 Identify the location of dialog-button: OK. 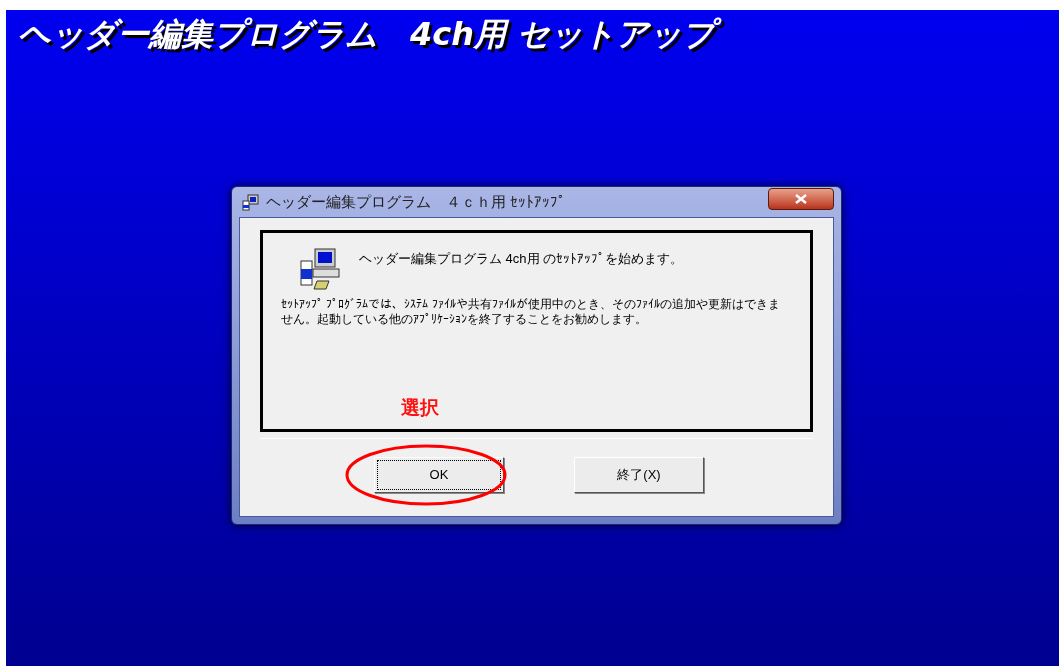
(439, 475).